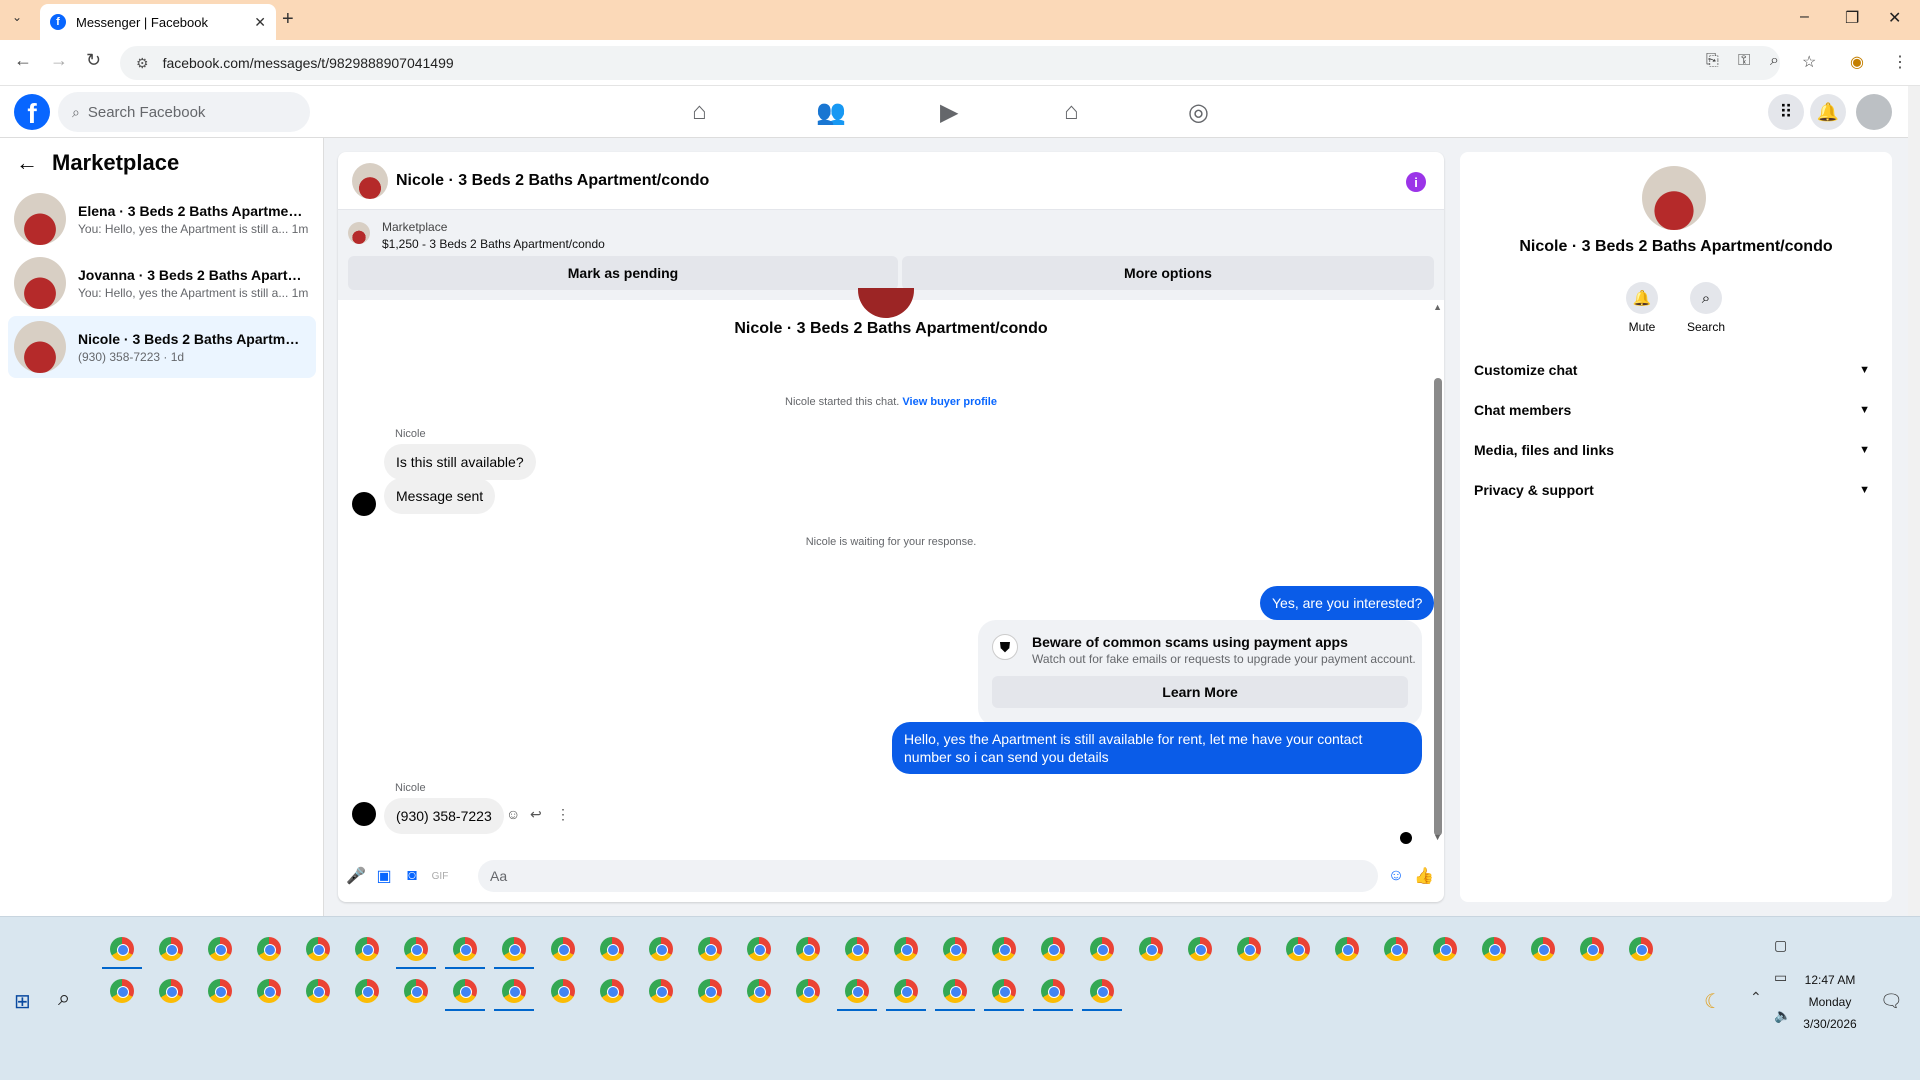 The image size is (1920, 1080). Describe the element at coordinates (1786, 112) in the screenshot. I see `menu-grid-icon: ⠿` at that location.